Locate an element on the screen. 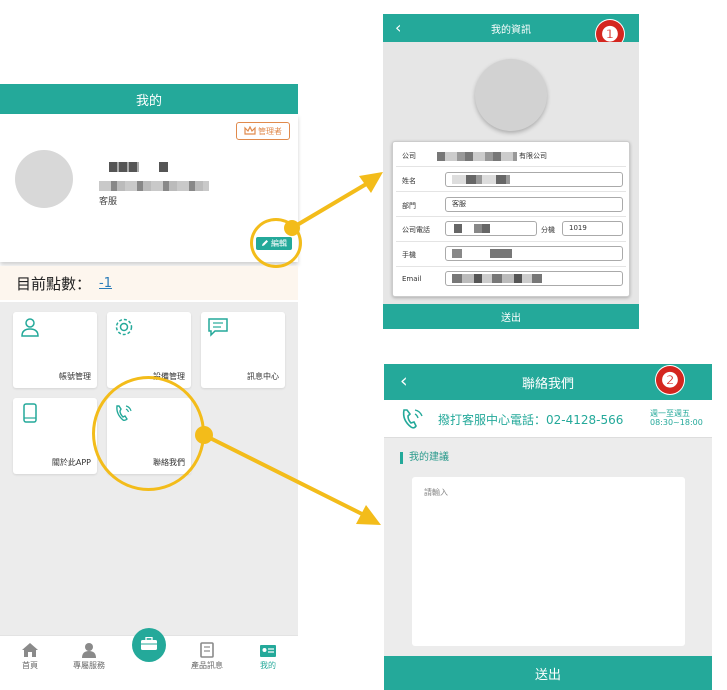 The image size is (727, 690). hotline-bar: 撥打客服中心電話：02-4128-566 週一至週五 08:30~18:00 is located at coordinates (548, 419).